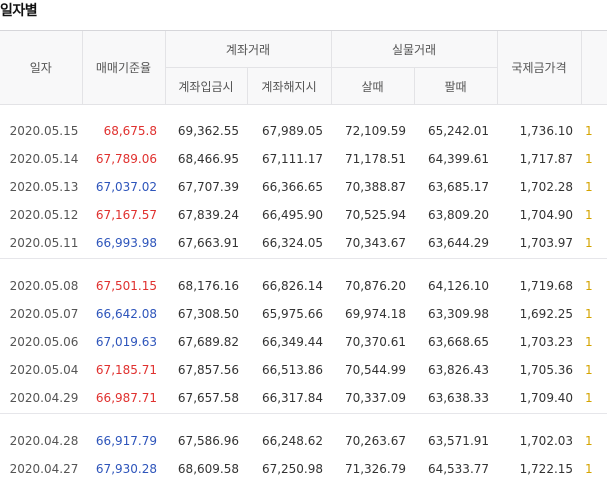  What do you see at coordinates (208, 243) in the screenshot?
I see `account-deposit-cell: 67,663.91` at bounding box center [208, 243].